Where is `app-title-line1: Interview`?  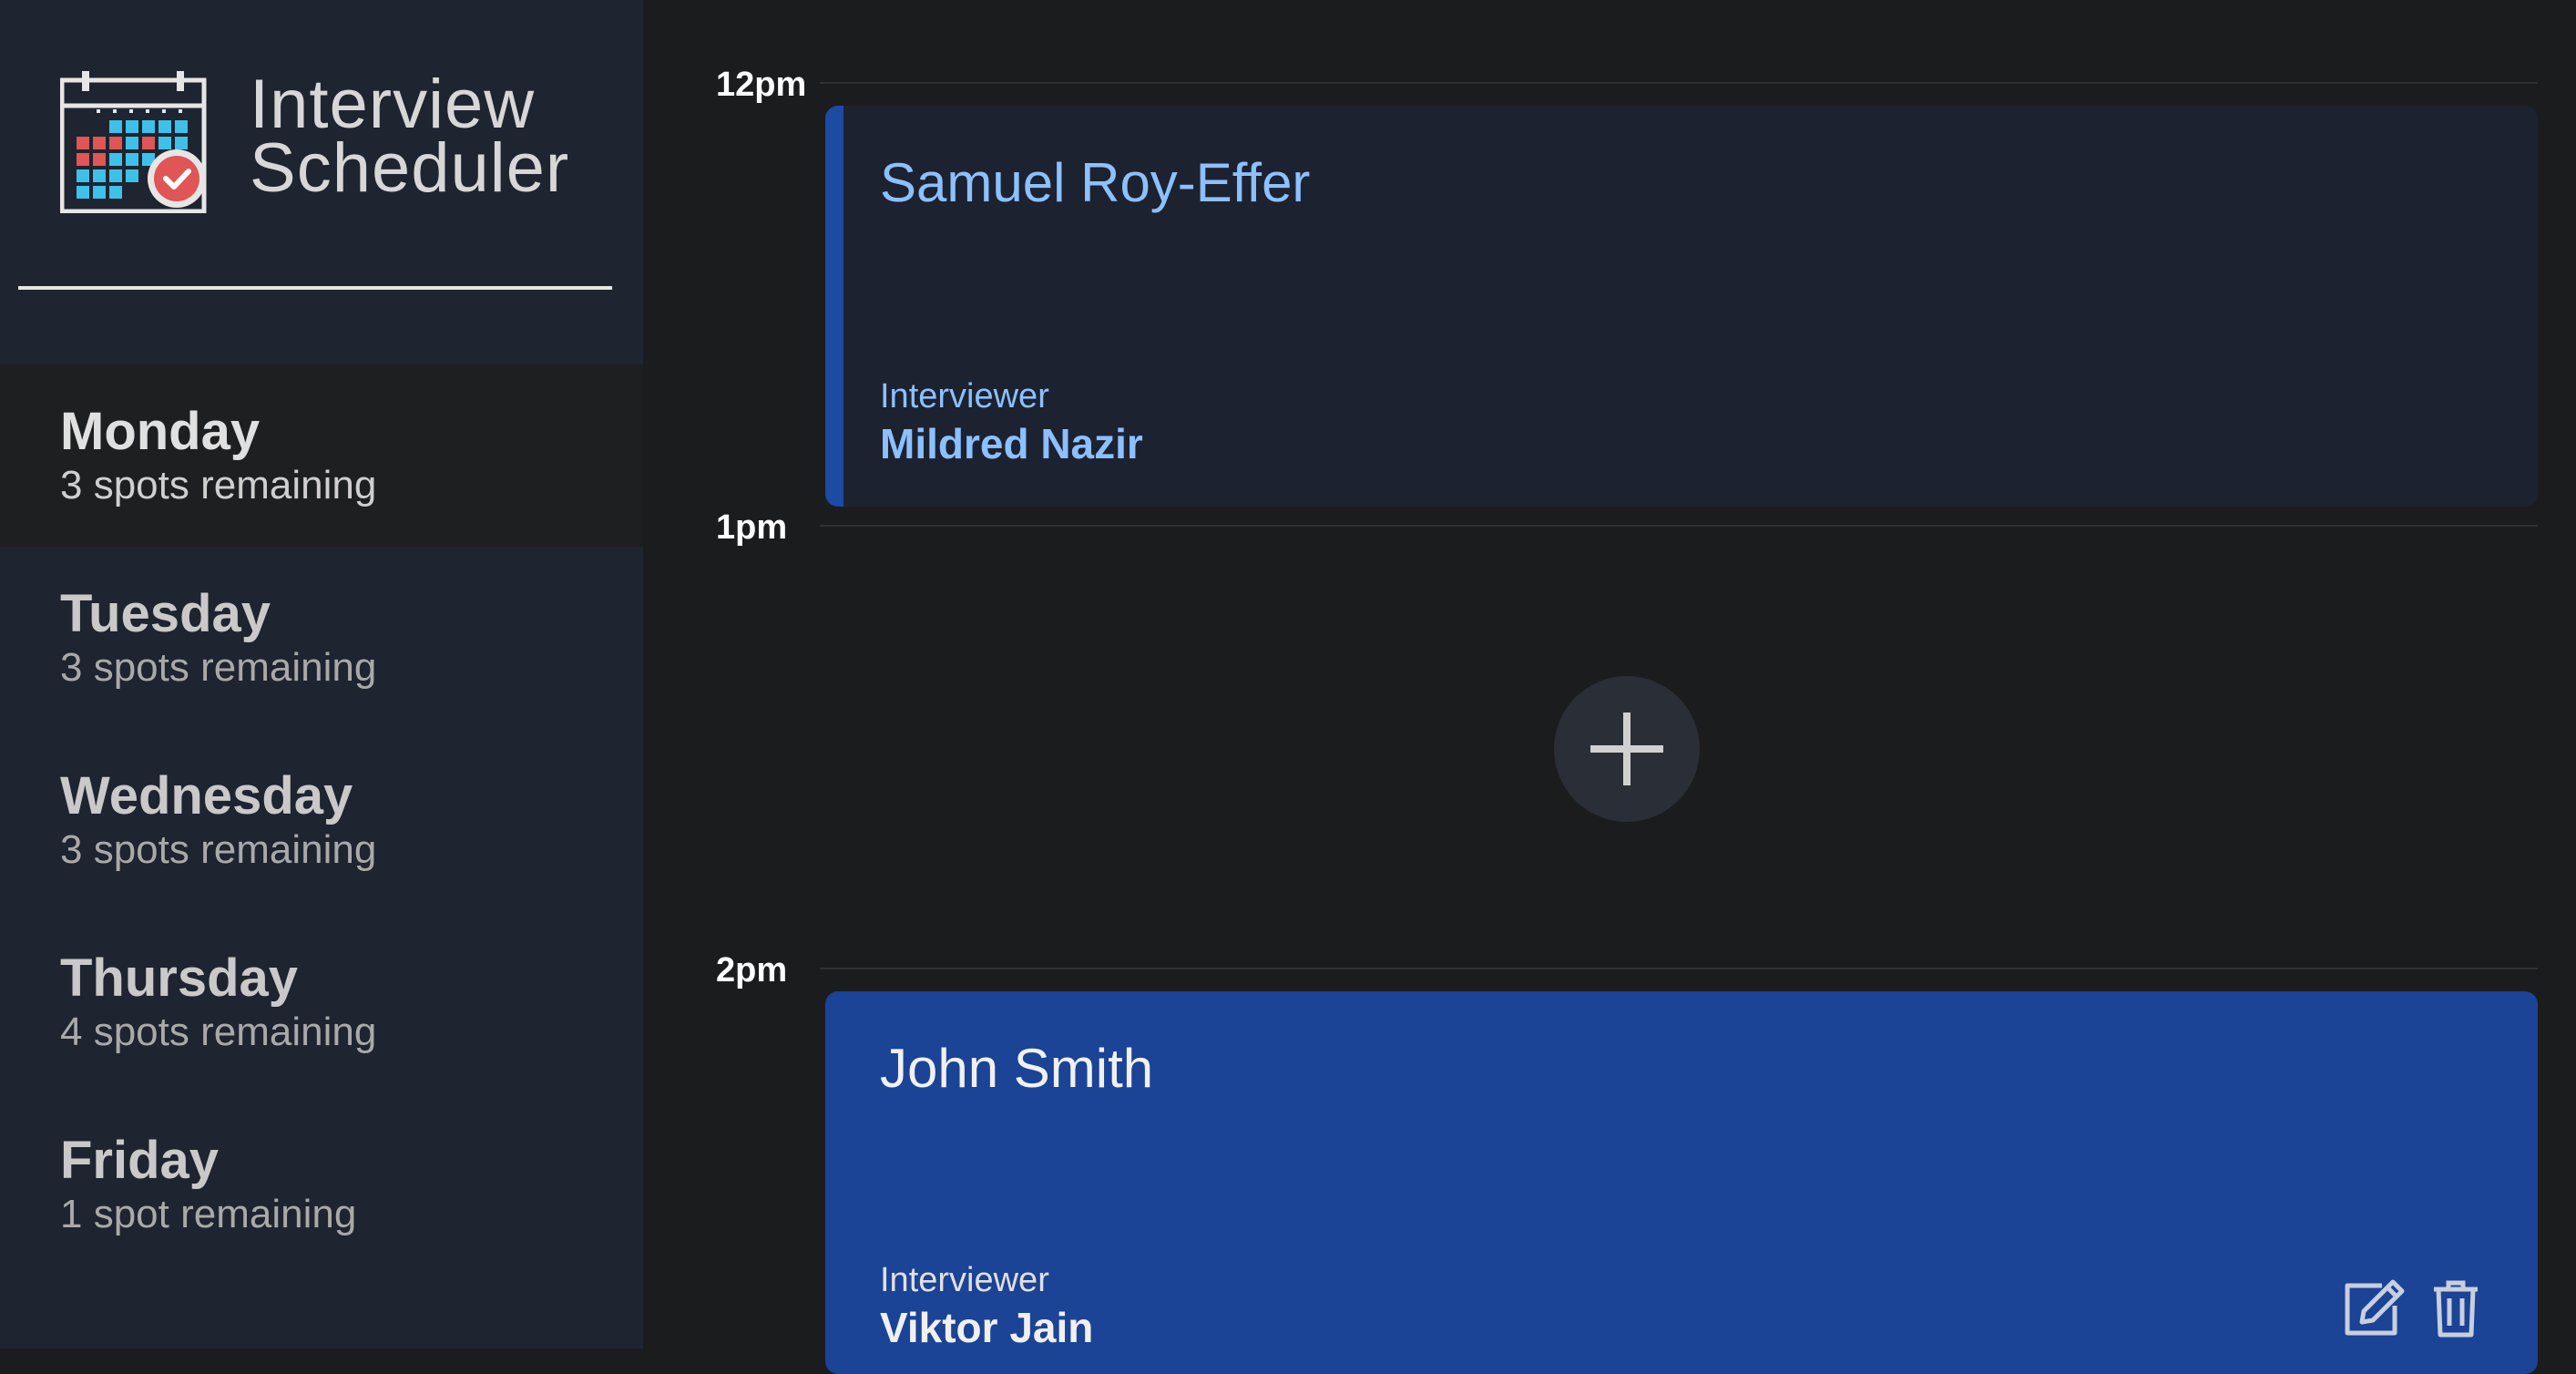 app-title-line1: Interview is located at coordinates (393, 104).